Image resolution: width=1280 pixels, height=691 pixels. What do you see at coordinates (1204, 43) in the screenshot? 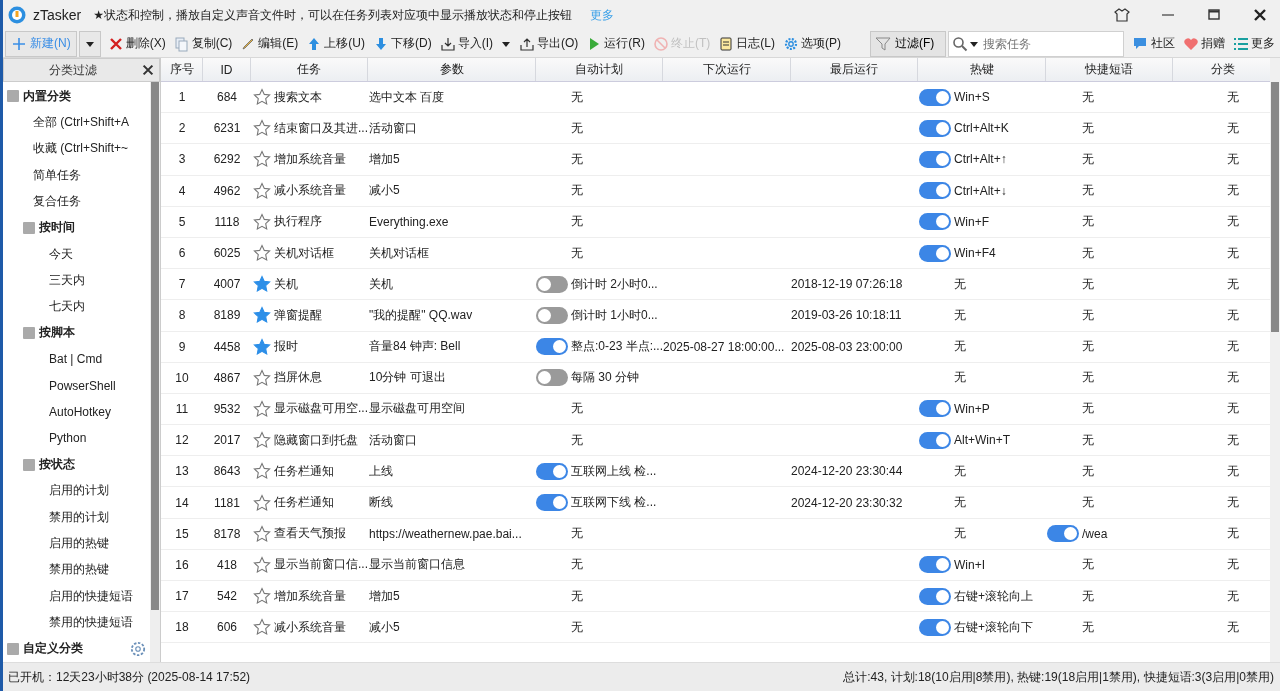
I see `toolbar-link: 捐赠` at bounding box center [1204, 43].